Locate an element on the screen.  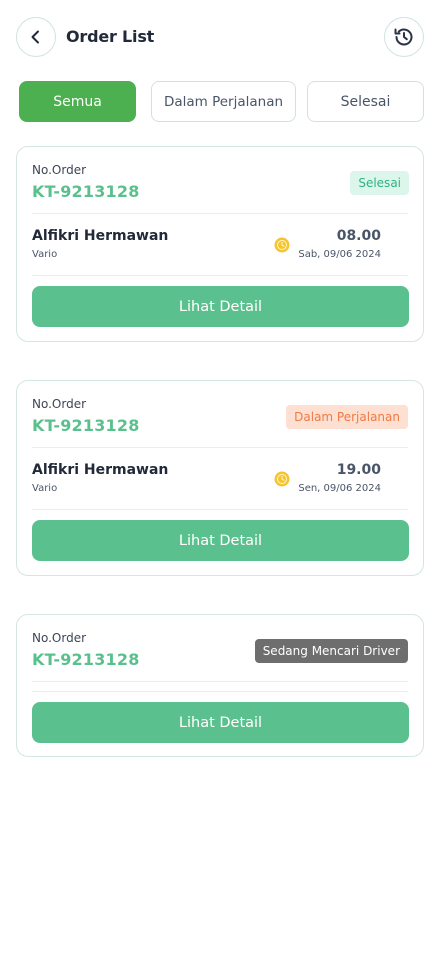
history-icon is located at coordinates (403, 37).